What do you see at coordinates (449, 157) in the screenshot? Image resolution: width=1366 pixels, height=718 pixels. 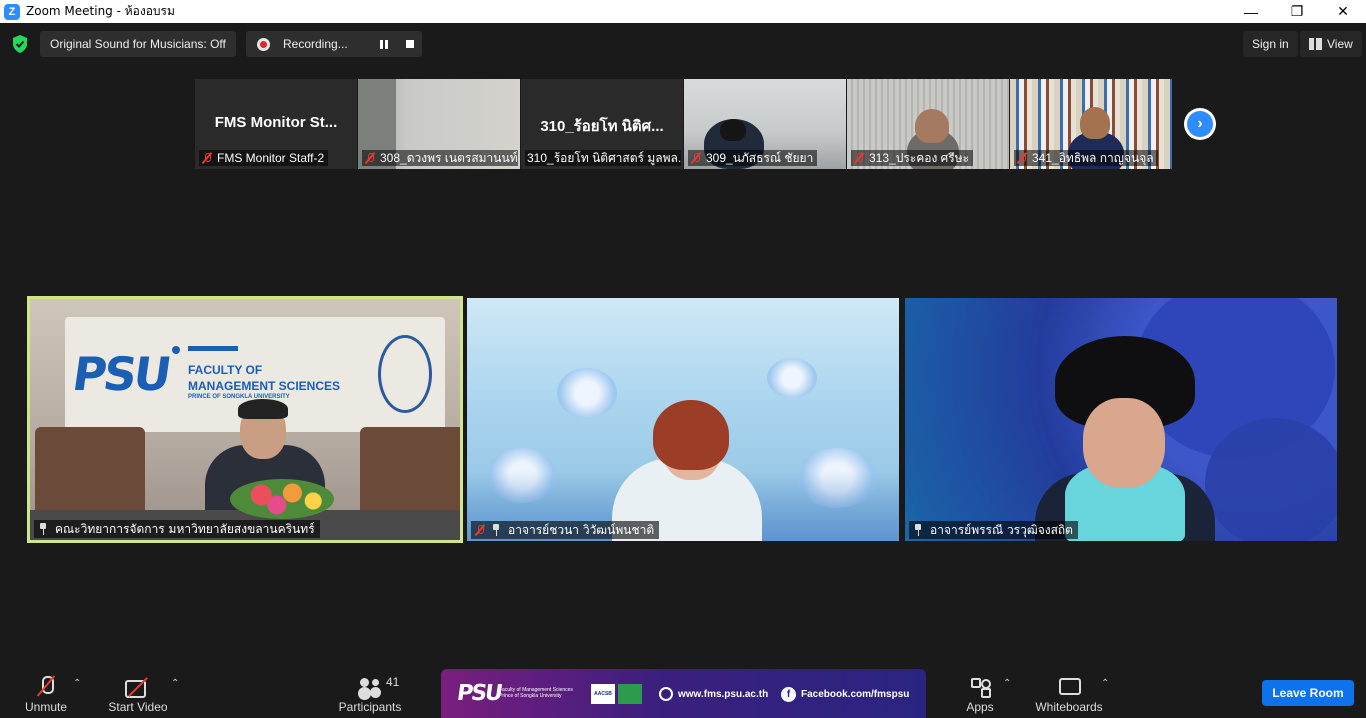 I see `participant-name: 308_ดวงพร เนตรสมานนท์` at bounding box center [449, 157].